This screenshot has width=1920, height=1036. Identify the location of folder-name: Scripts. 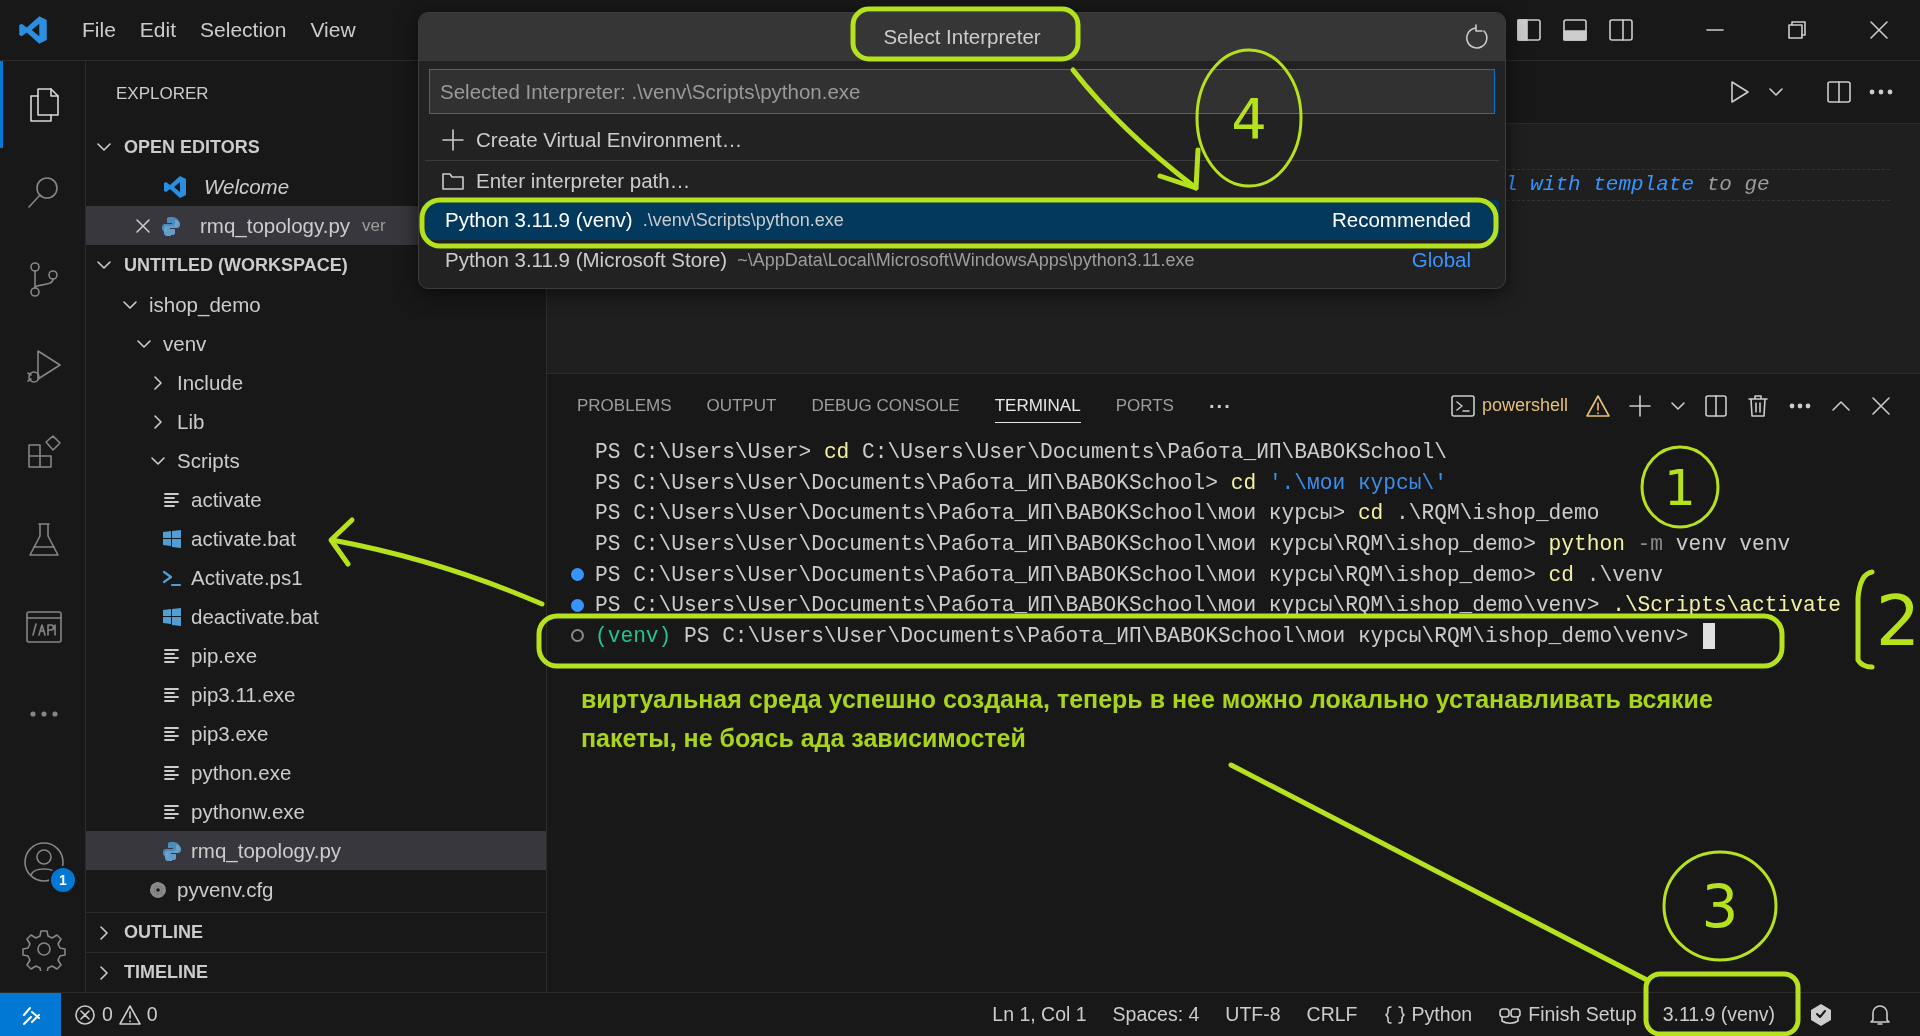
(208, 460).